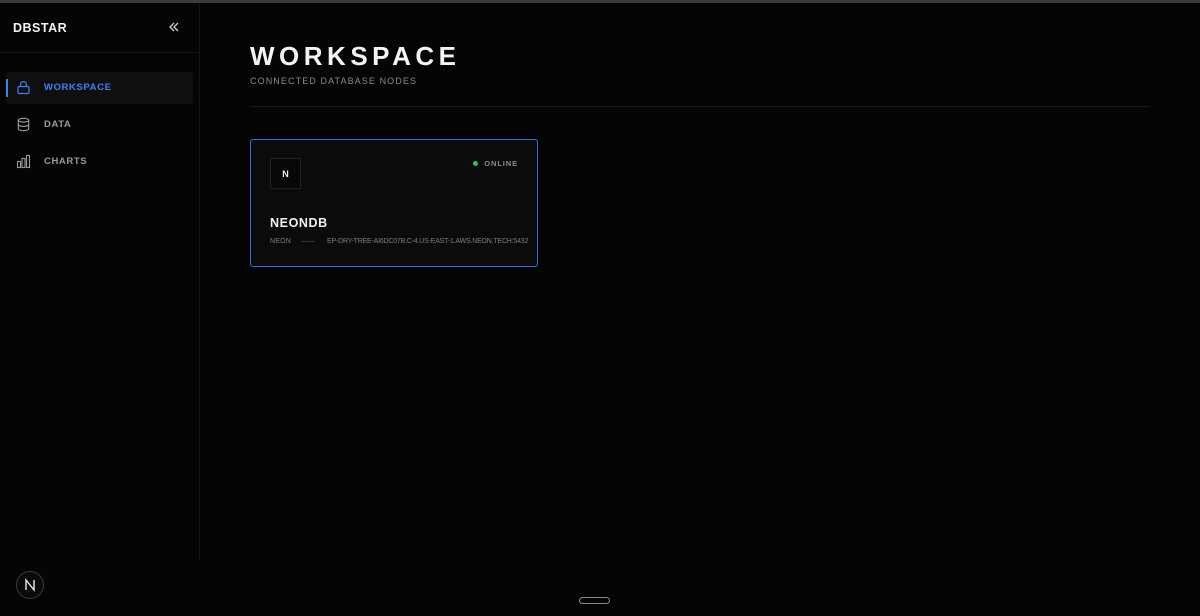 The width and height of the screenshot is (1200, 616). I want to click on avatar-letter-icon, so click(30, 585).